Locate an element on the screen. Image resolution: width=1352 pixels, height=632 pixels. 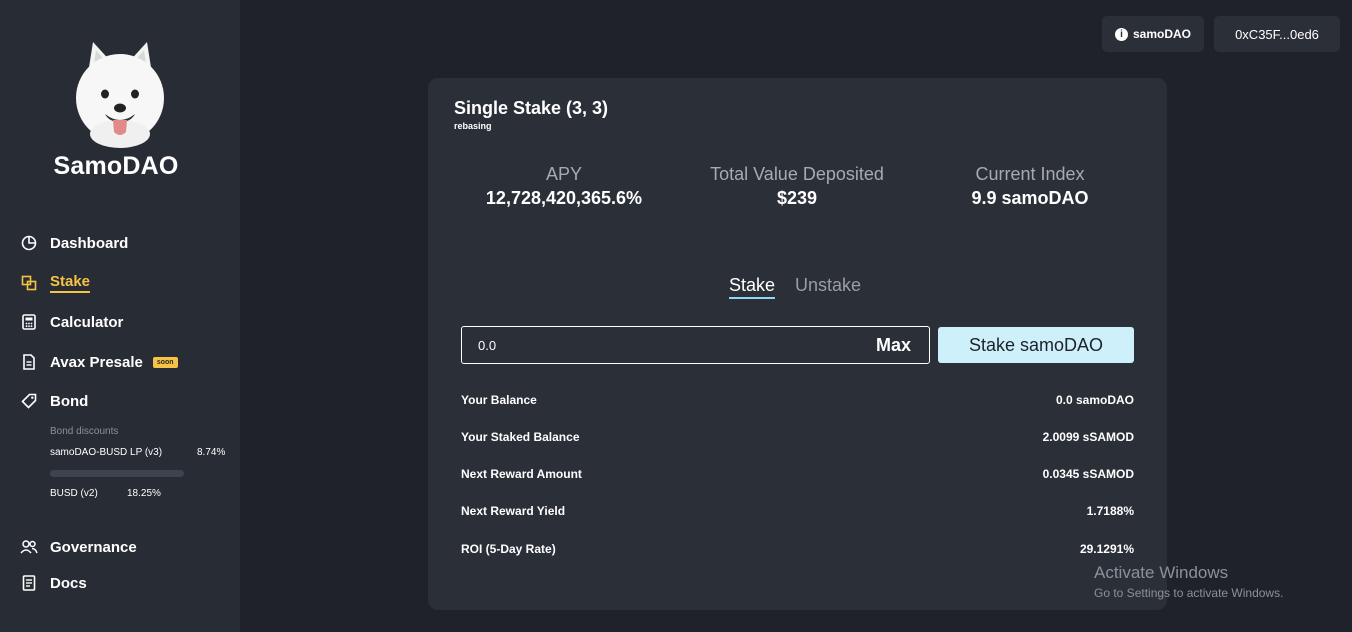
info-icon: i is located at coordinates (1121, 34).